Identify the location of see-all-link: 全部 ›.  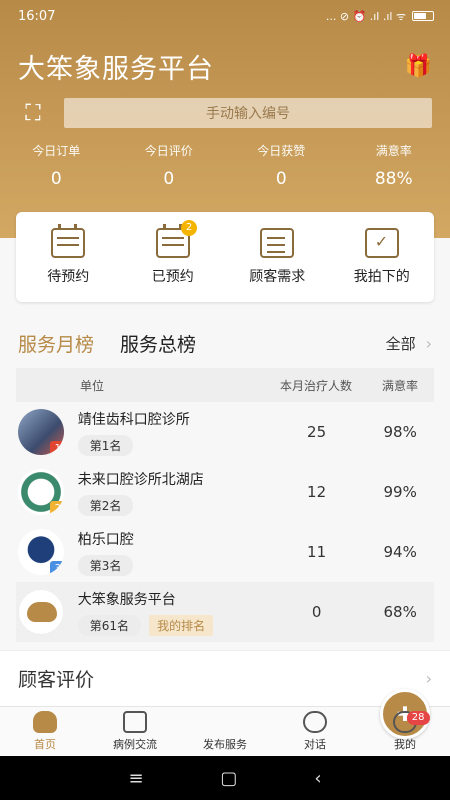
(409, 343).